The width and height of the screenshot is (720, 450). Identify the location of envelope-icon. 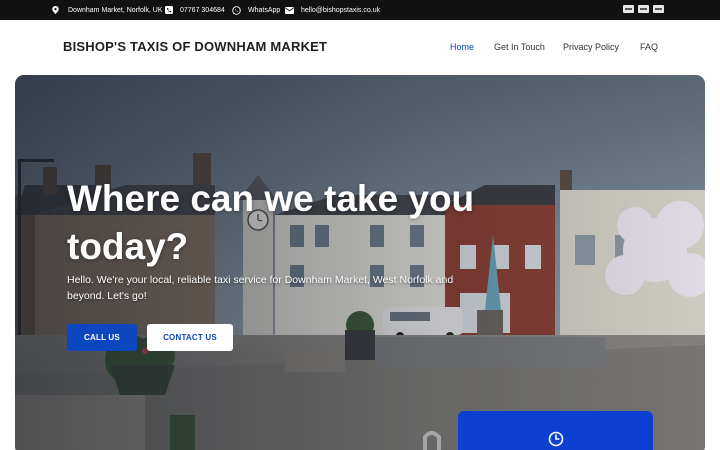
(289, 10).